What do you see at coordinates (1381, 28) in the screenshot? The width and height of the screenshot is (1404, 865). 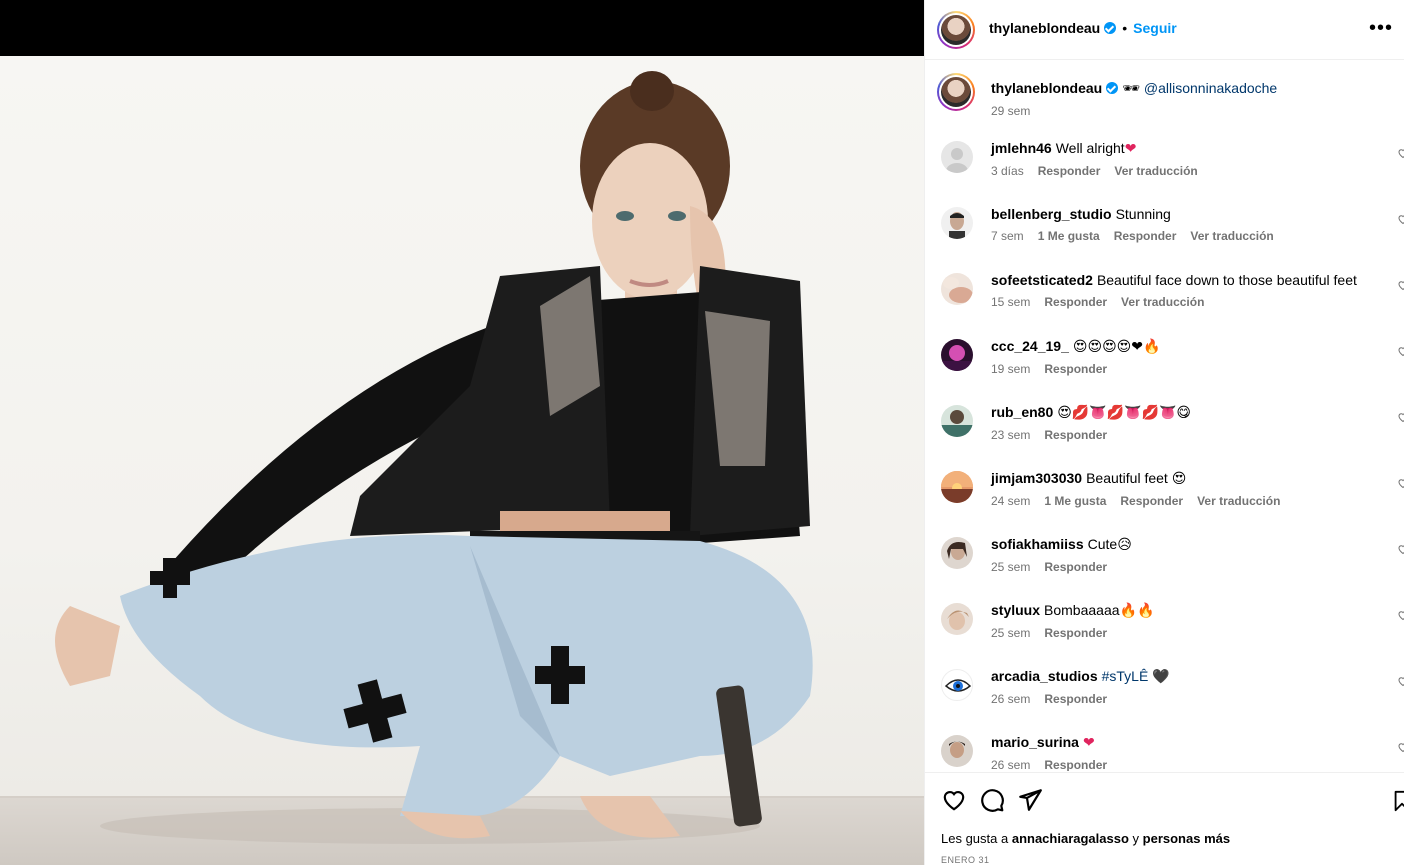 I see `more-options-icon: •••` at bounding box center [1381, 28].